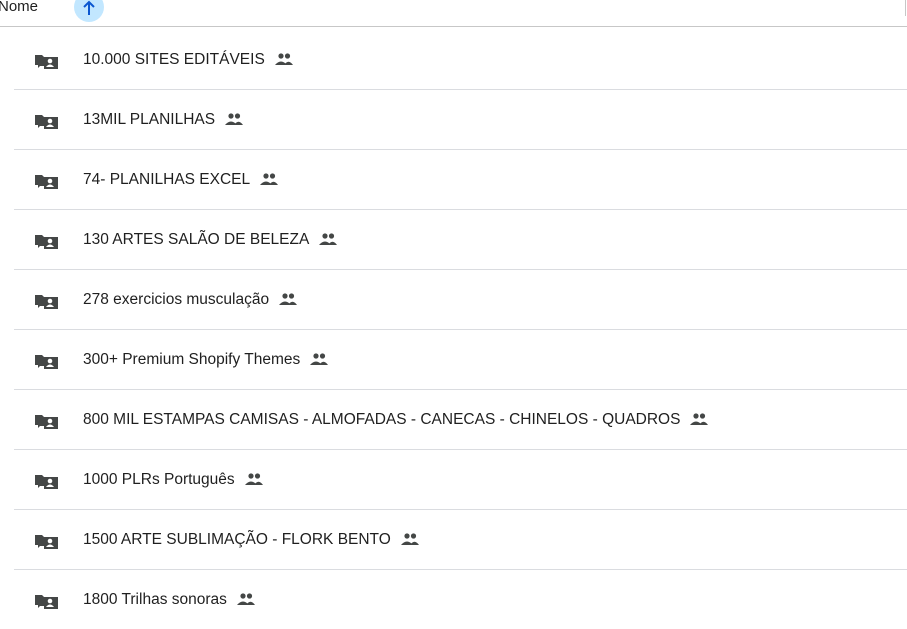  I want to click on sort-button, so click(89, 11).